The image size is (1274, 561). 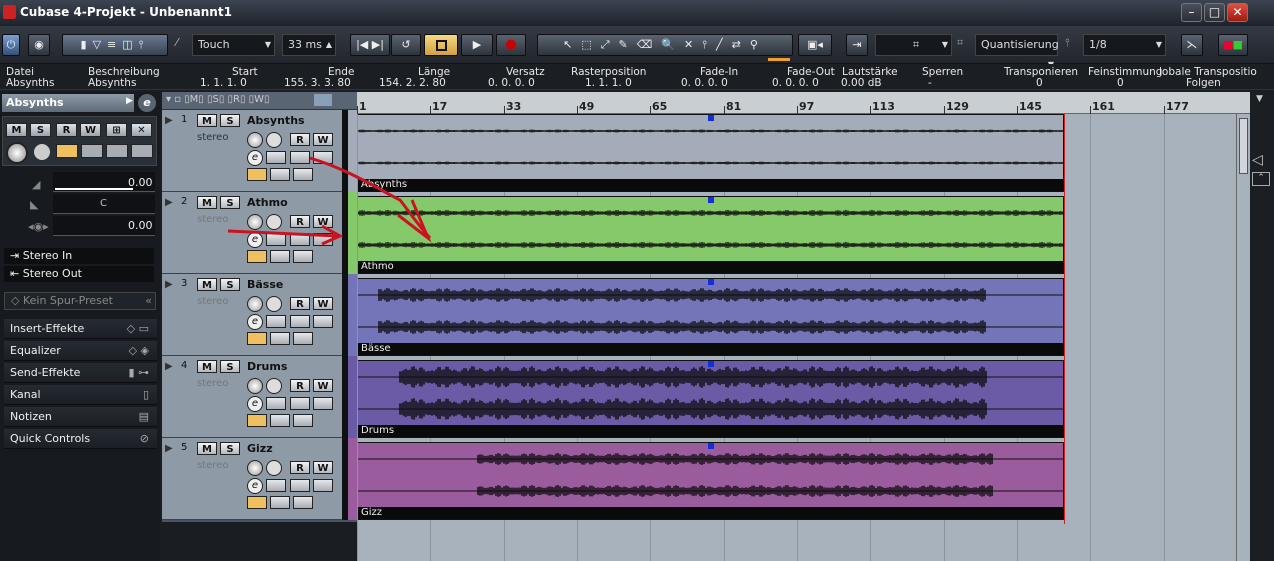 I want to click on zoom-slider-icon: ◁, so click(x=1257, y=160).